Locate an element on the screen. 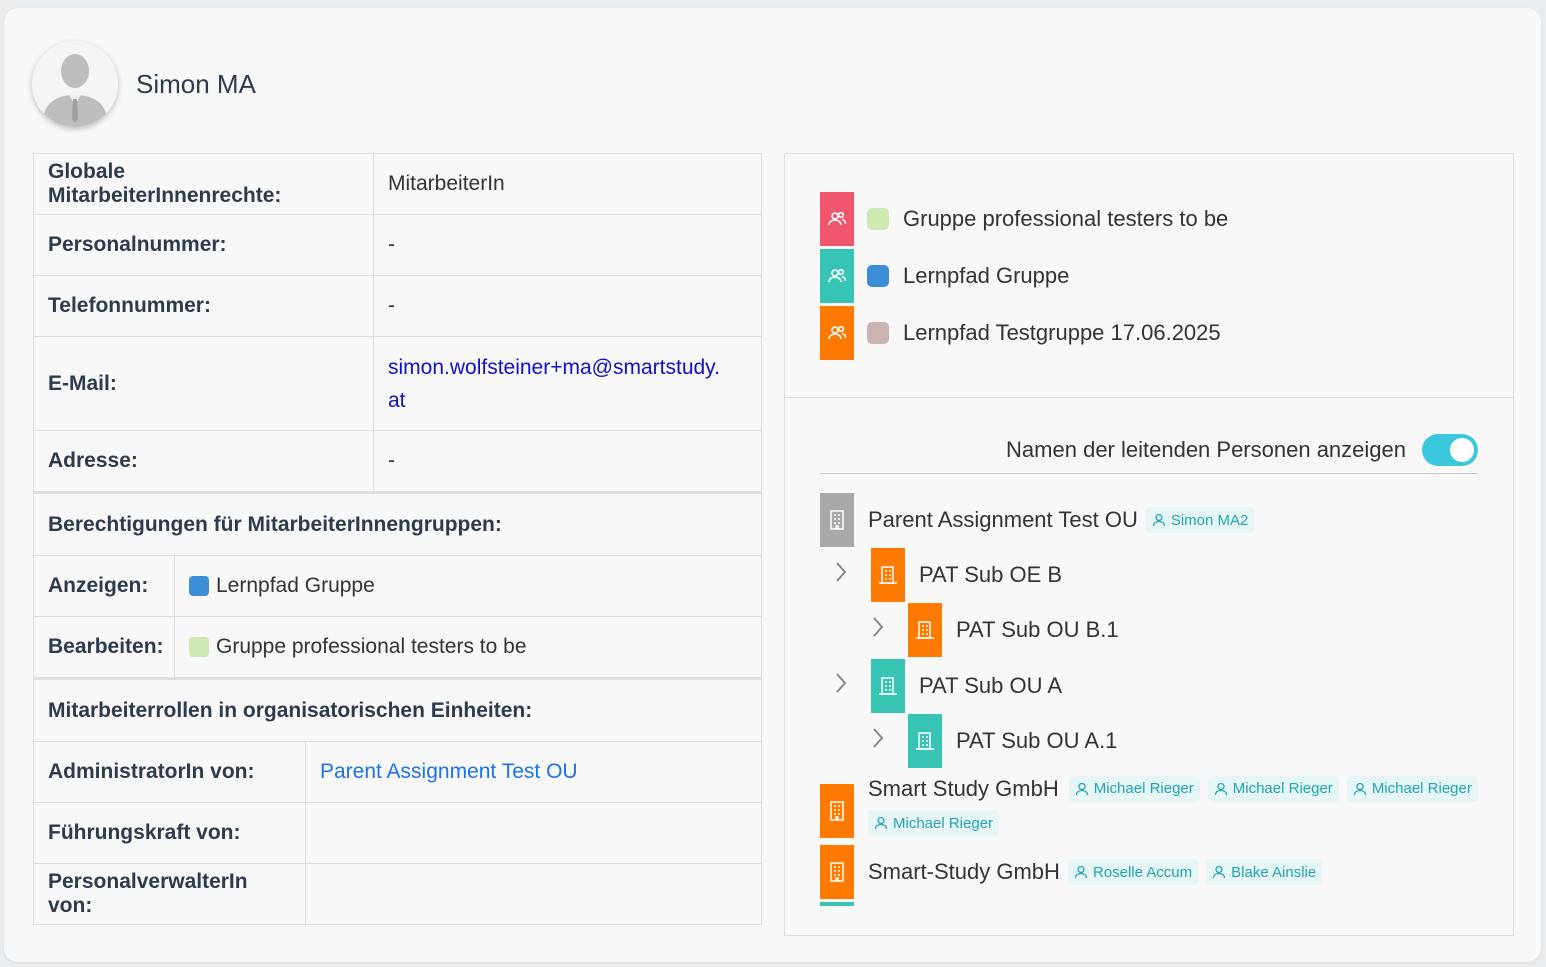 The width and height of the screenshot is (1546, 967). permission-row-view: Anzeigen: Lernpfad Gruppe is located at coordinates (397, 585).